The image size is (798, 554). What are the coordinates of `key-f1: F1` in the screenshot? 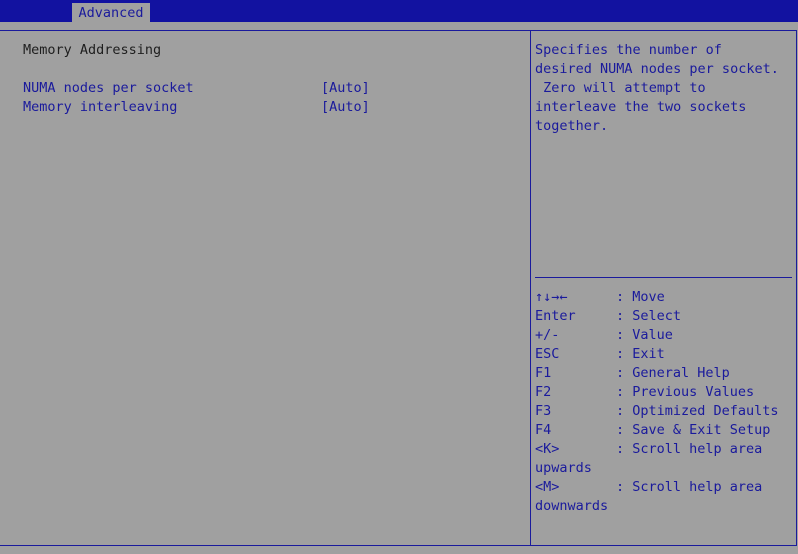 It's located at (543, 373).